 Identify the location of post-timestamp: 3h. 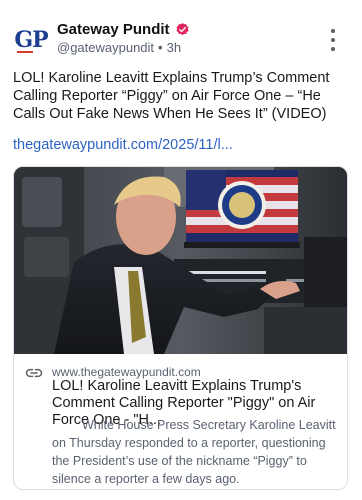
(174, 47).